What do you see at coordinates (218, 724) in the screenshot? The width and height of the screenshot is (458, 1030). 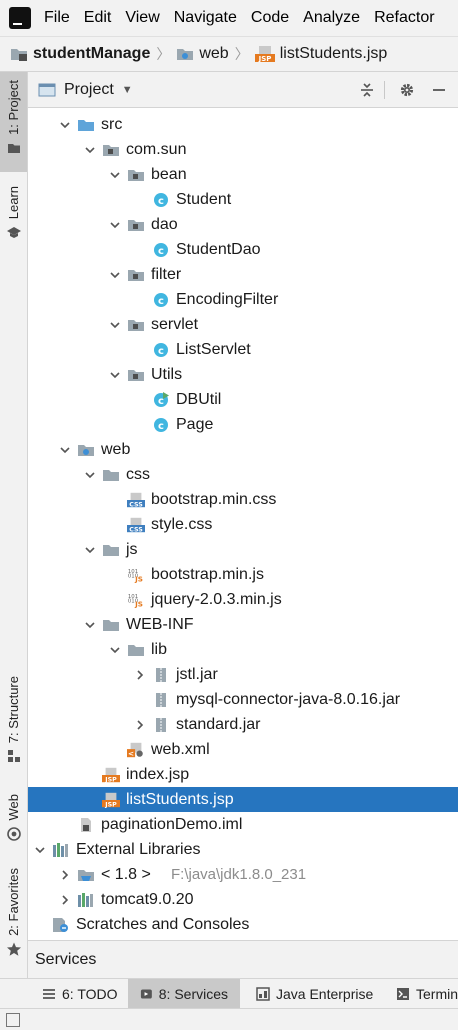 I see `tree-item-label: standard.jar` at bounding box center [218, 724].